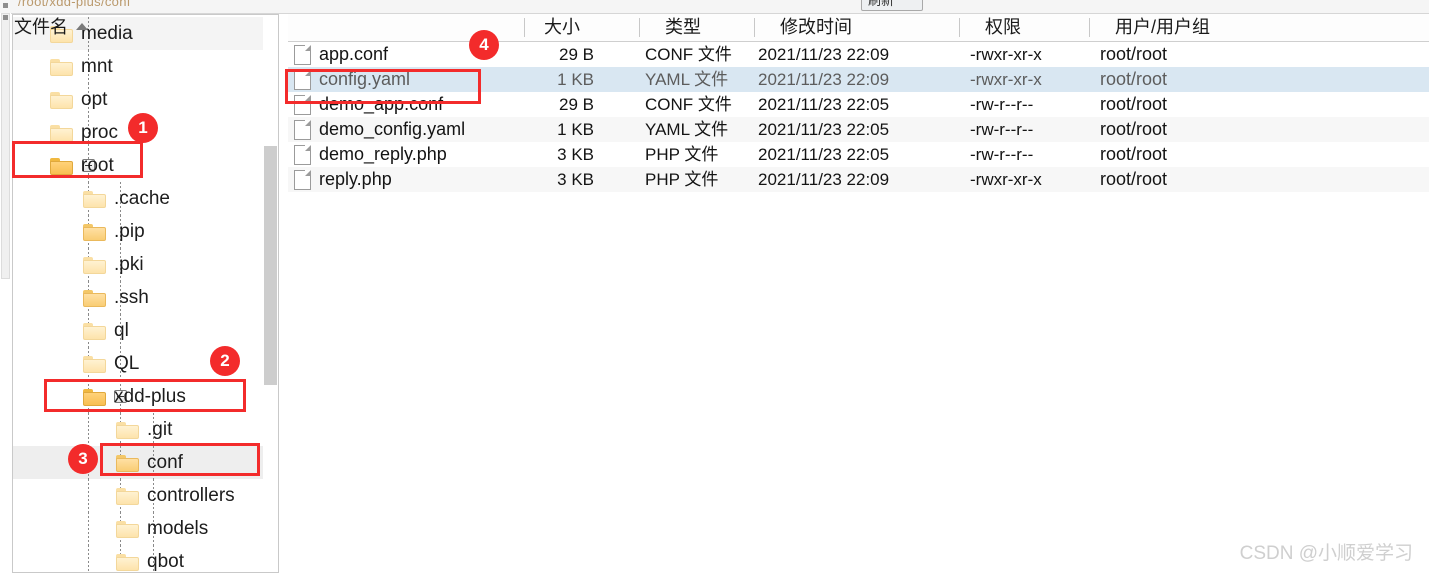 This screenshot has width=1429, height=573. Describe the element at coordinates (74, 4) in the screenshot. I see `path-breadcrumb-text: /root/xdd-plus/conf` at that location.